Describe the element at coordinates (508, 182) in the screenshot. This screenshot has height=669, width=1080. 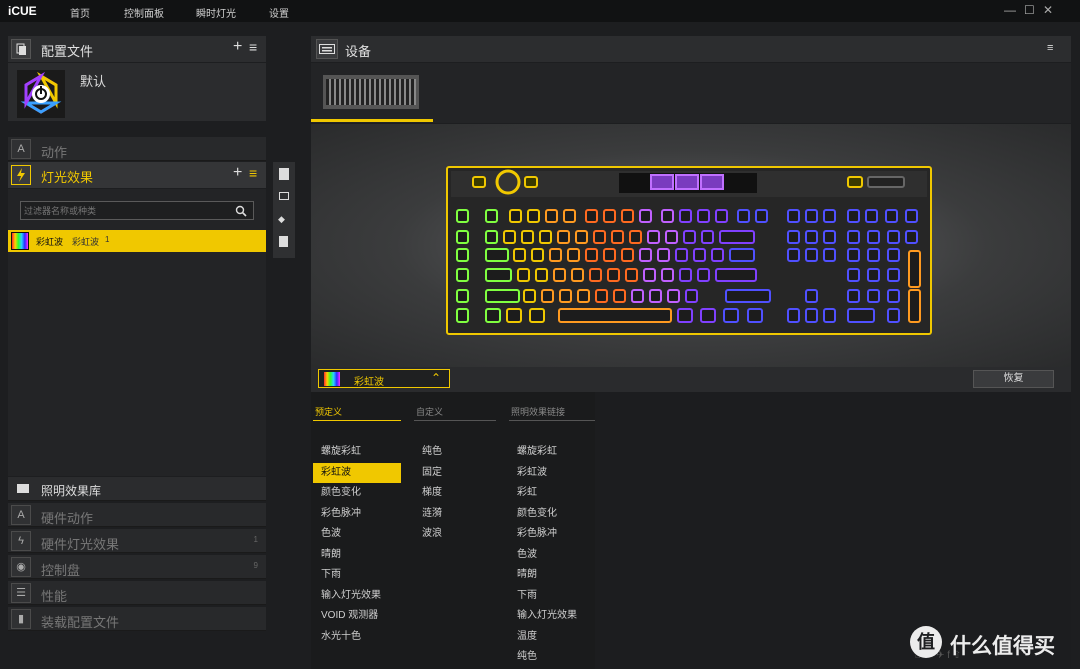
I see `control-dial` at that location.